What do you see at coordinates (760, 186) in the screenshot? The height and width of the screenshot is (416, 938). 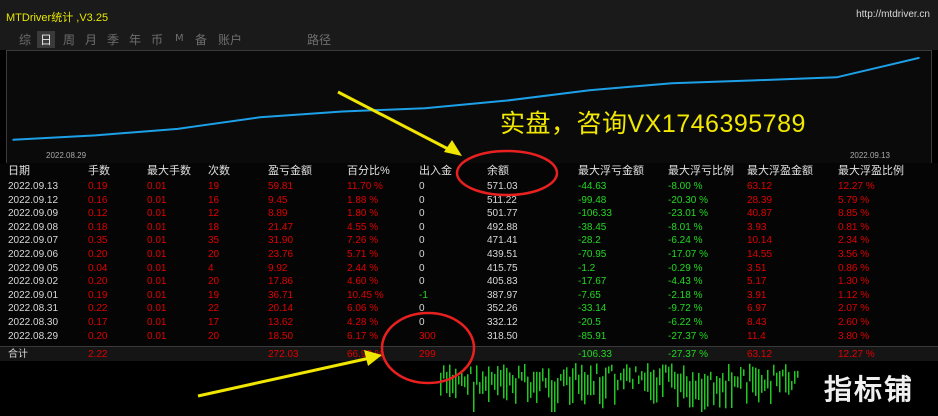 I see `cell-max-float-profit: 63.12` at bounding box center [760, 186].